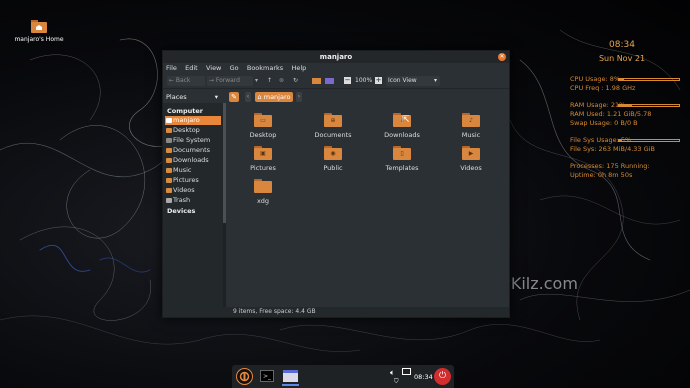 The image size is (690, 388). Describe the element at coordinates (186, 81) in the screenshot. I see `back-button: ← Back` at that location.